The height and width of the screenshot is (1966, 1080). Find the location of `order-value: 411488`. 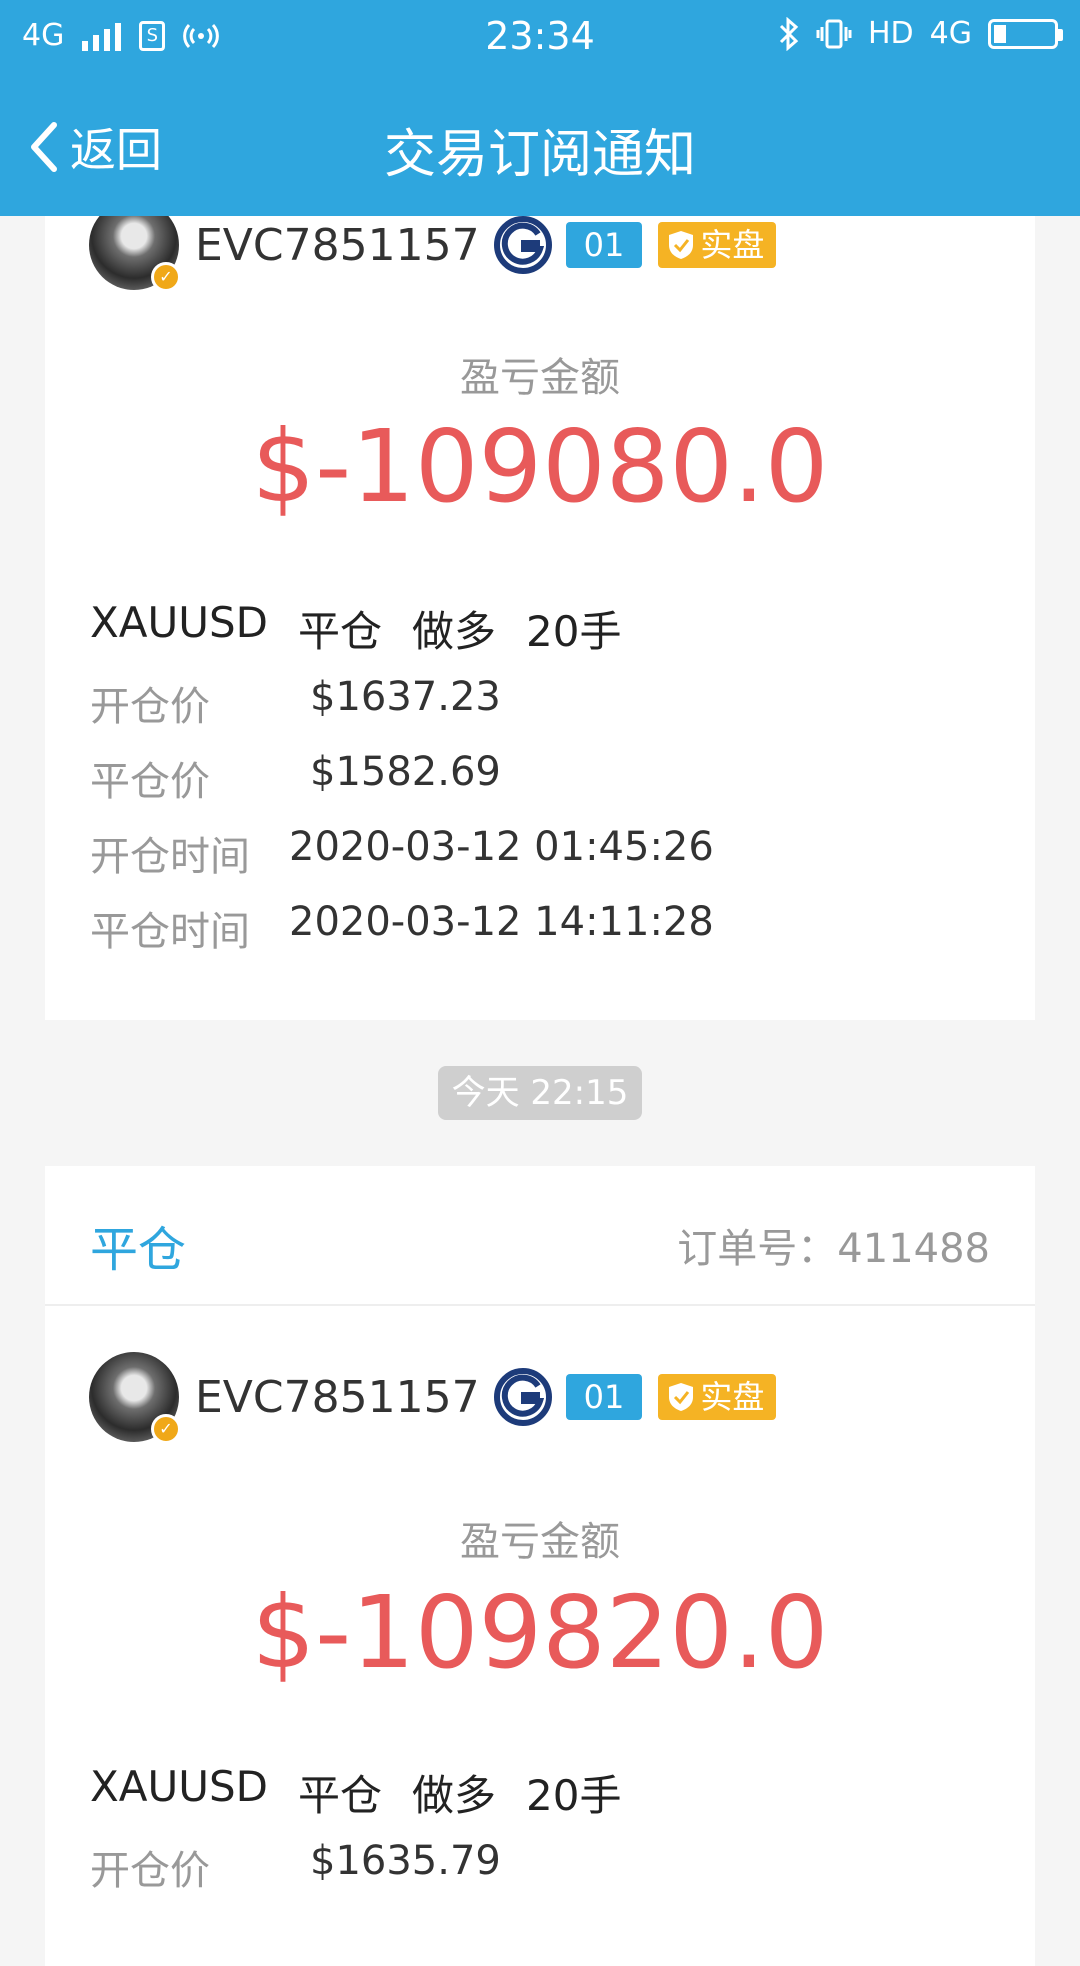

order-value: 411488 is located at coordinates (913, 1249).